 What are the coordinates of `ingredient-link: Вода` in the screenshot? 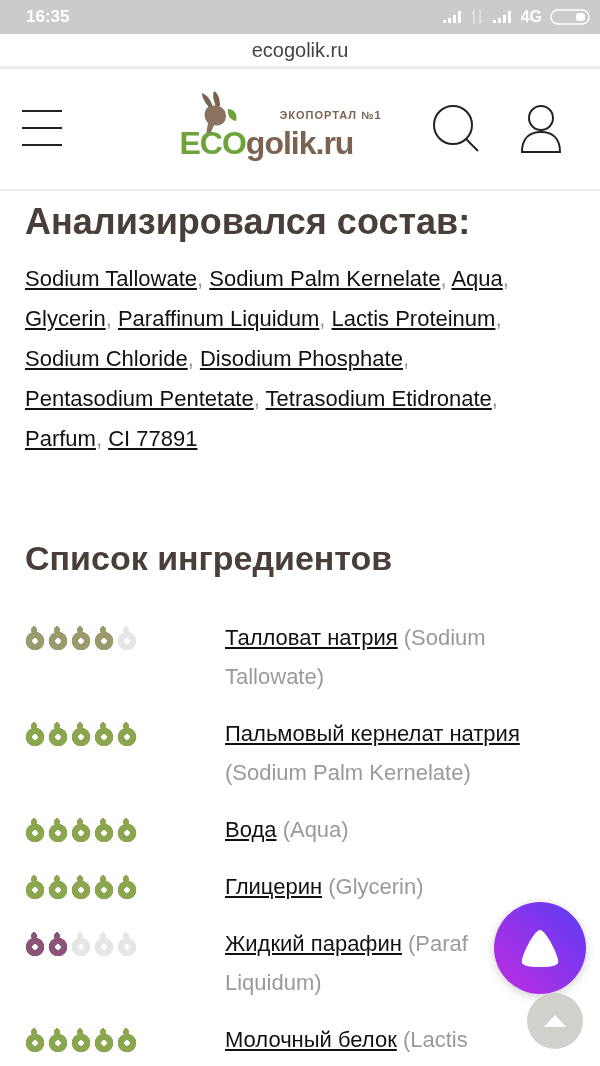 It's located at (251, 829).